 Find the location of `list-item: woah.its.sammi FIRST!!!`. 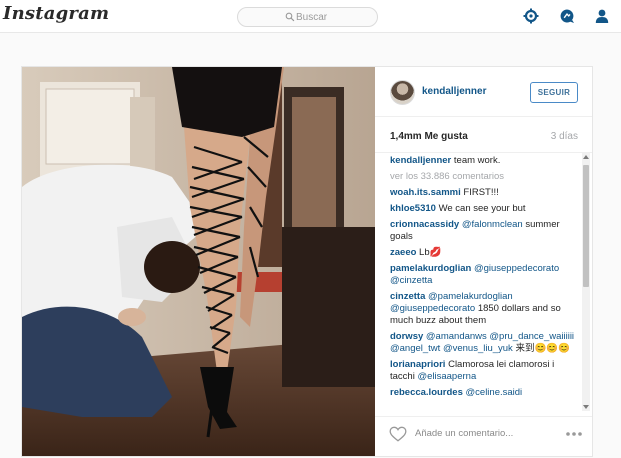

list-item: woah.its.sammi FIRST!!! is located at coordinates (484, 193).